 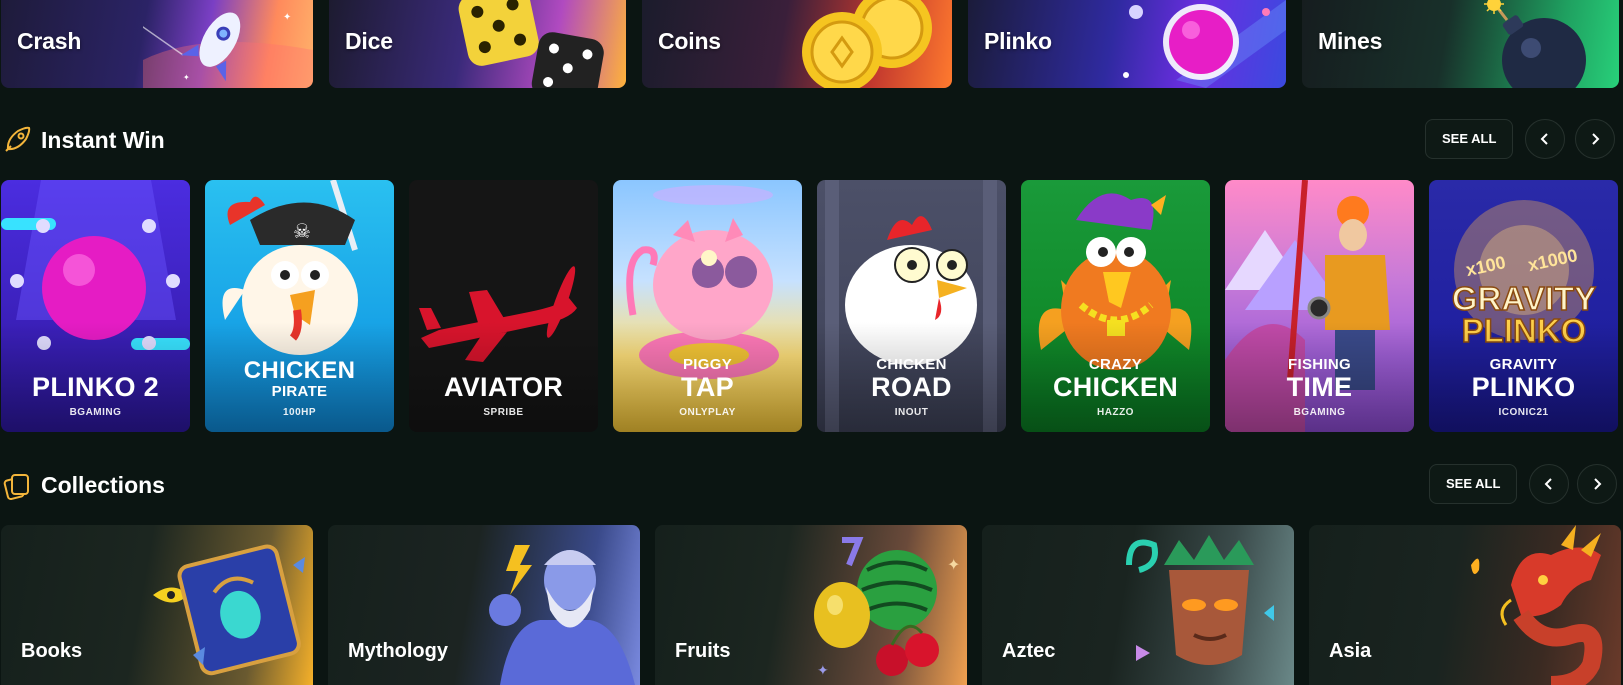 What do you see at coordinates (299, 306) in the screenshot?
I see `game-card-chicken-pirate: ☠ CHICKEN PIRATE 100HP` at bounding box center [299, 306].